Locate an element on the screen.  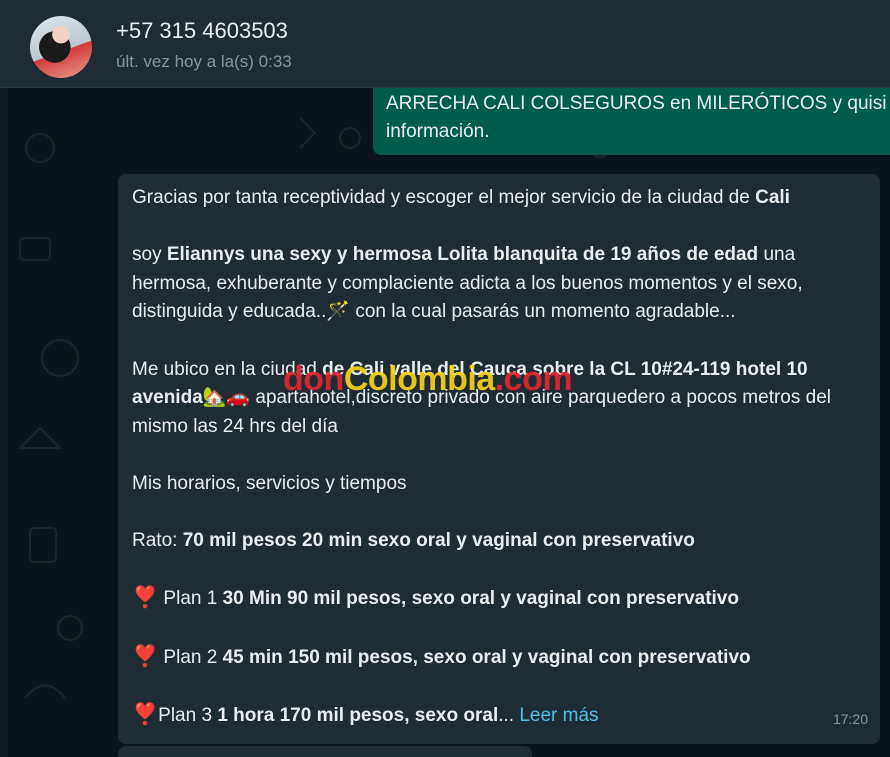
outgoing-message-line: información. is located at coordinates (438, 131).